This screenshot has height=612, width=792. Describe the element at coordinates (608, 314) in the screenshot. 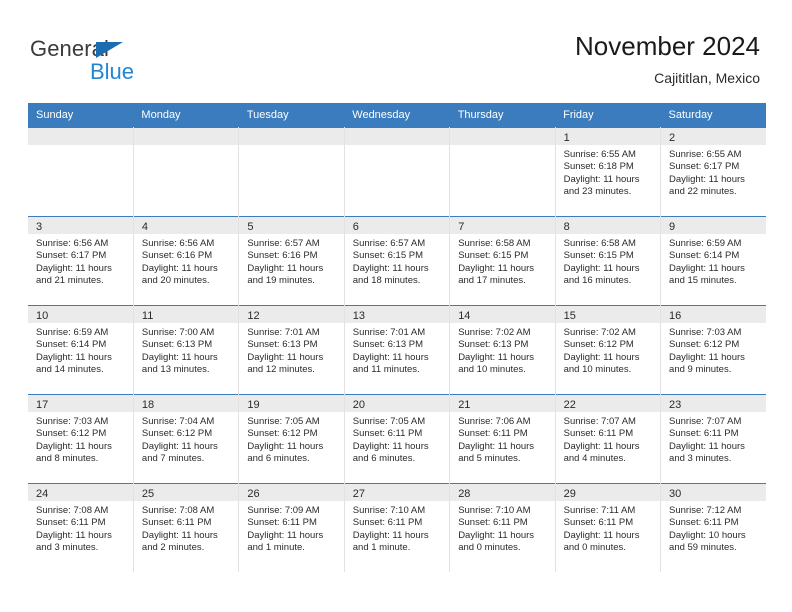

I see `day-number: 15` at that location.